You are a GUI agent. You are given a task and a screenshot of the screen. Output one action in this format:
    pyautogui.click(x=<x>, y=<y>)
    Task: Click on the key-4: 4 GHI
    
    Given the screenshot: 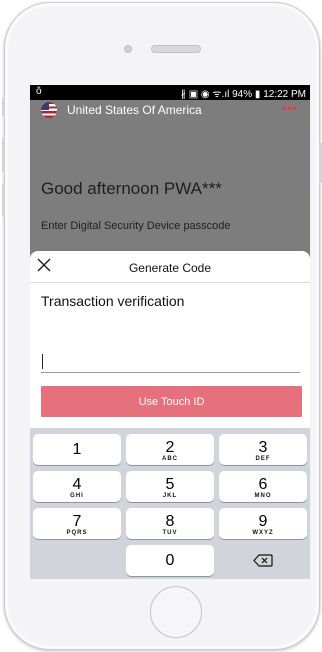 What is the action you would take?
    pyautogui.click(x=77, y=486)
    